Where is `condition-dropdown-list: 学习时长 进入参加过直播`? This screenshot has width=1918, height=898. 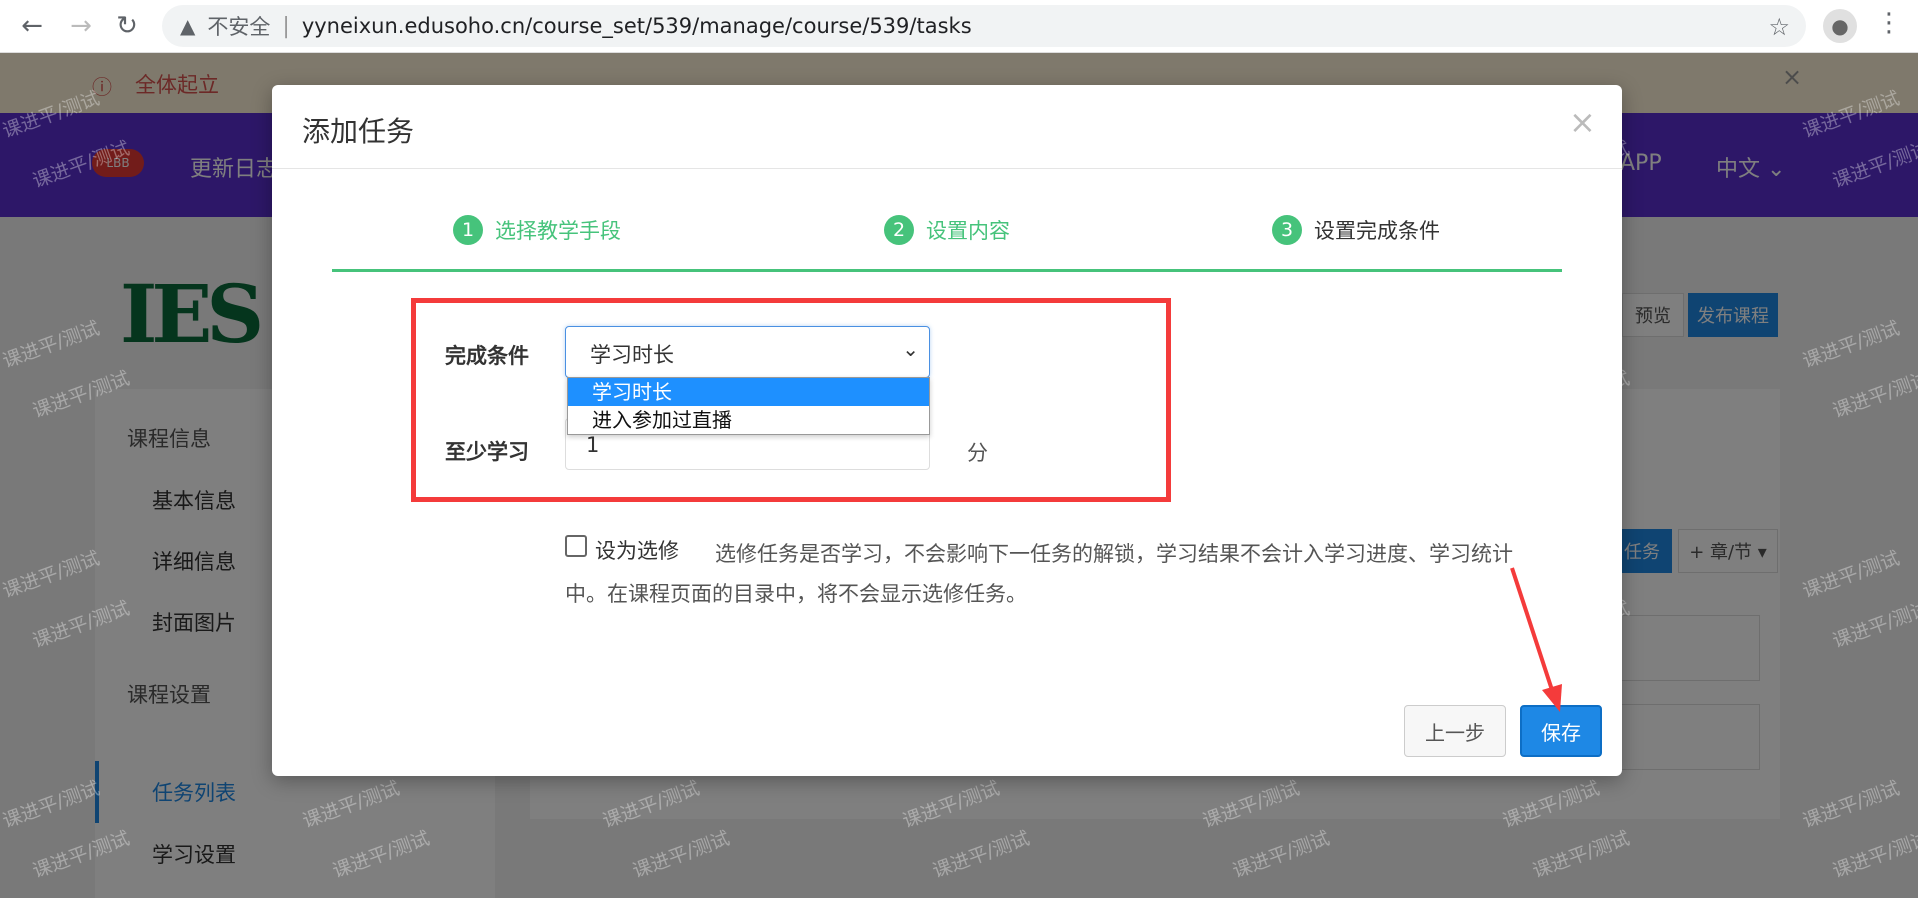 condition-dropdown-list: 学习时长 进入参加过直播 is located at coordinates (748, 406).